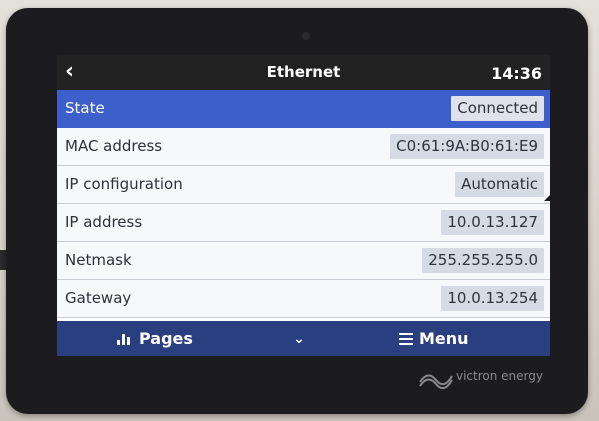  I want to click on chevron-down-icon: ⌄, so click(299, 338).